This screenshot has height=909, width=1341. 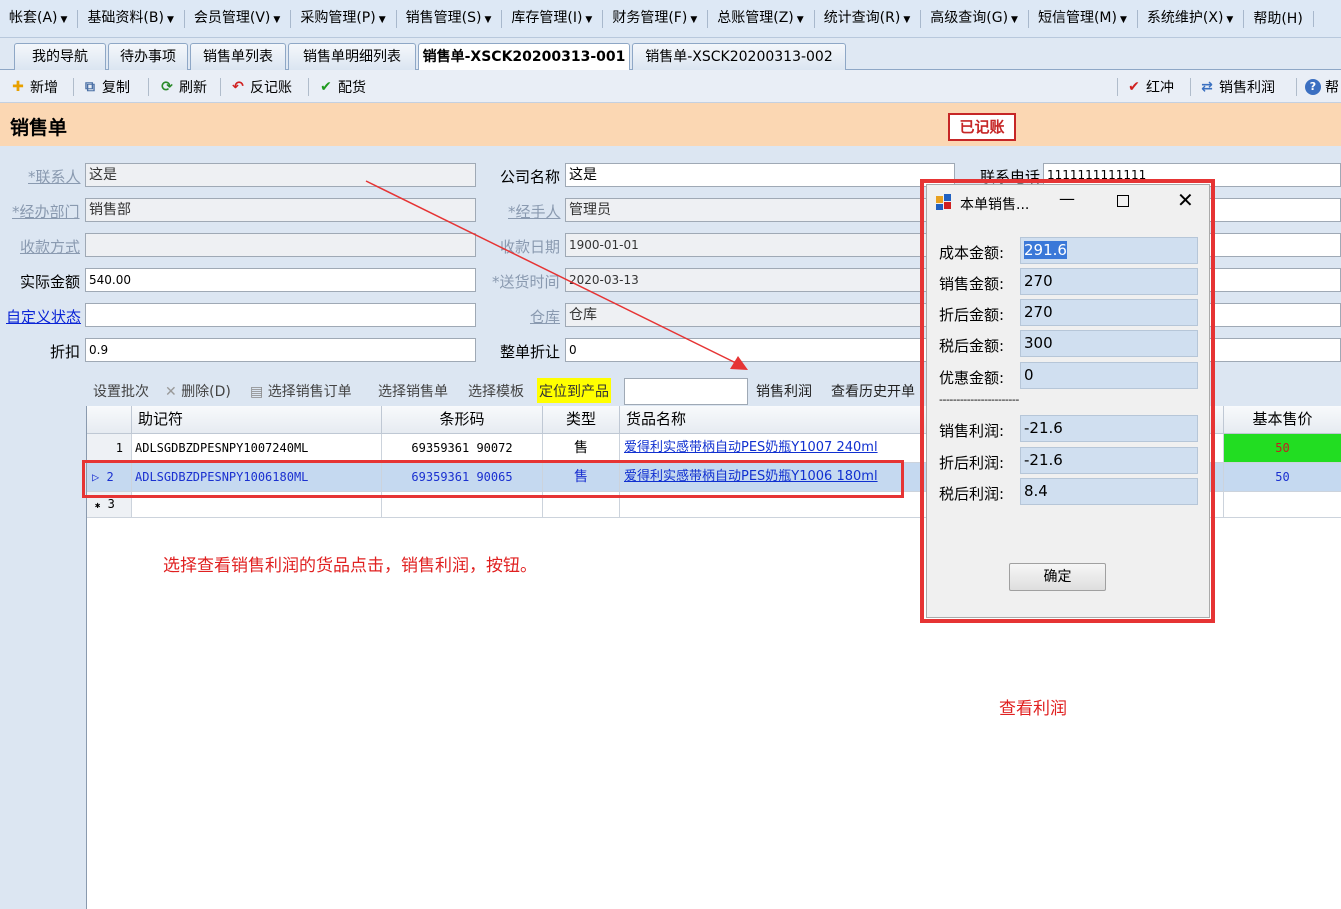 What do you see at coordinates (1067, 401) in the screenshot?
I see `dialog-highlight-box` at bounding box center [1067, 401].